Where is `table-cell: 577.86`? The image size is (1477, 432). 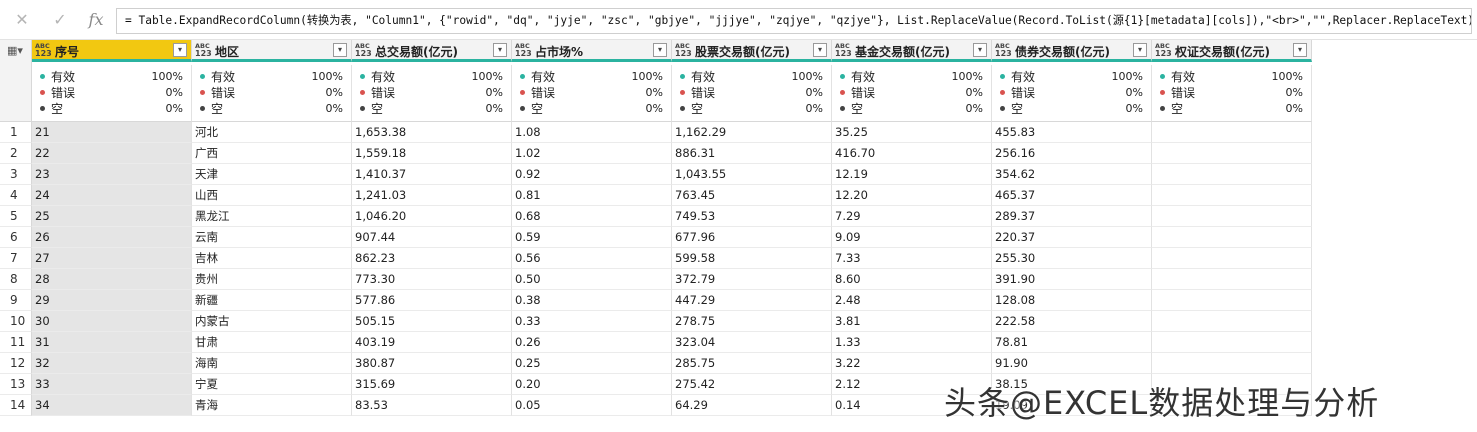
table-cell: 577.86 is located at coordinates (432, 300).